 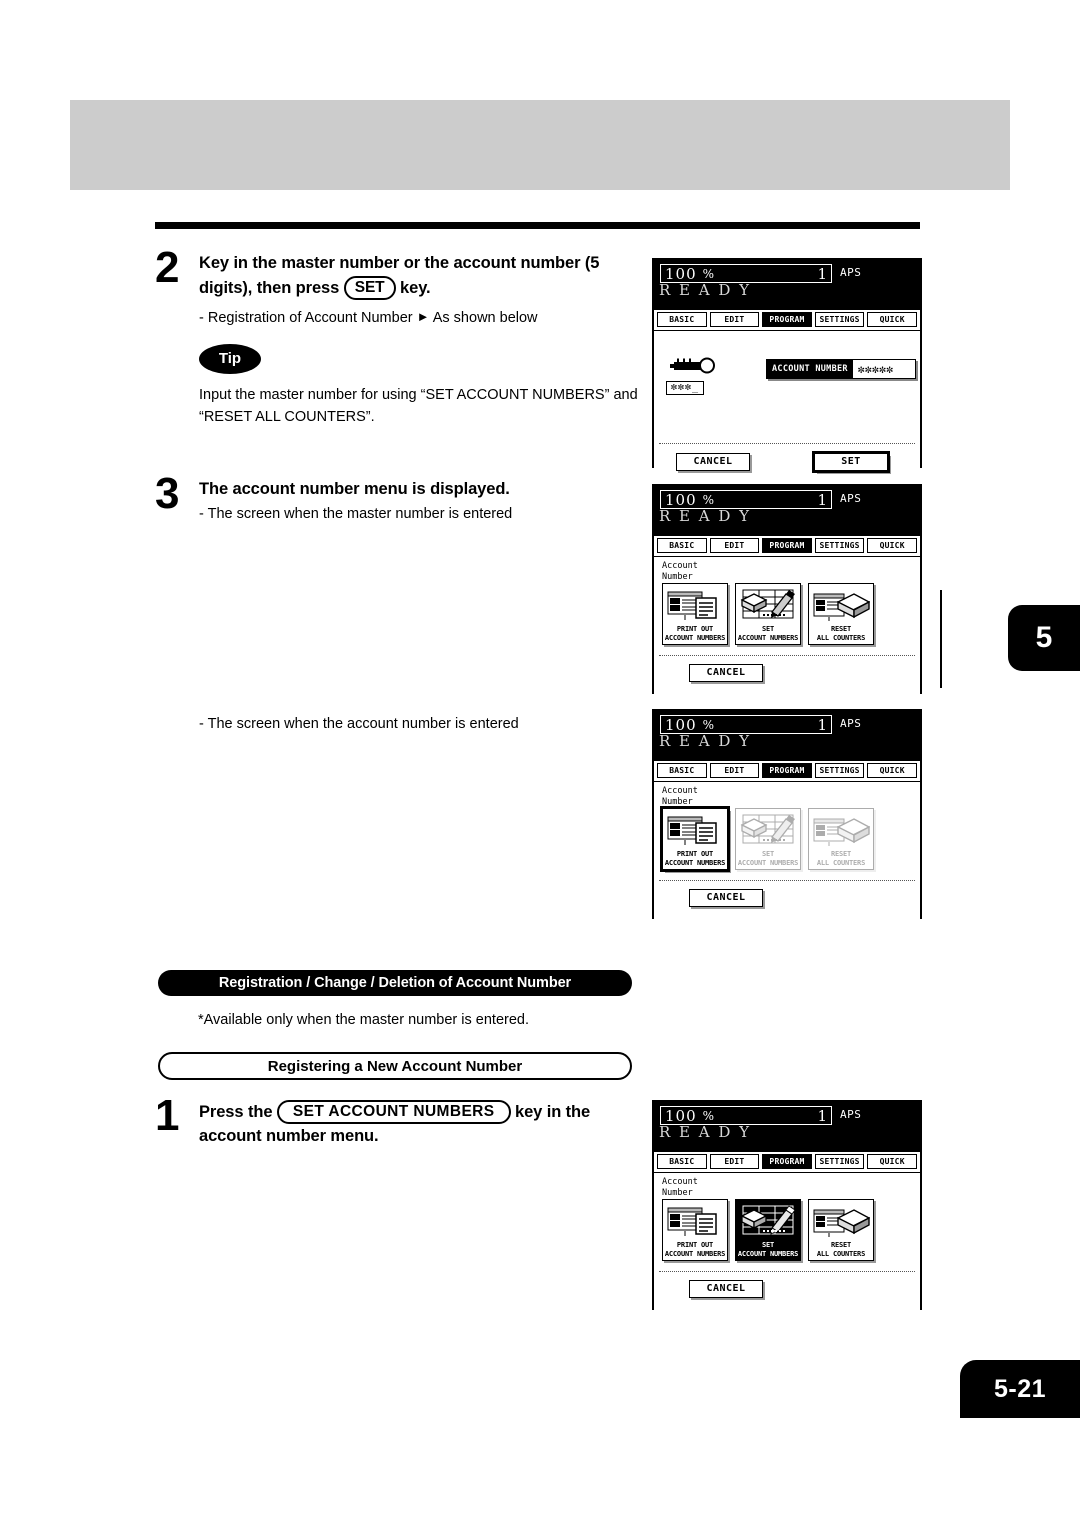 I want to click on step-3-title: The account number menu is displayed., so click(x=354, y=489).